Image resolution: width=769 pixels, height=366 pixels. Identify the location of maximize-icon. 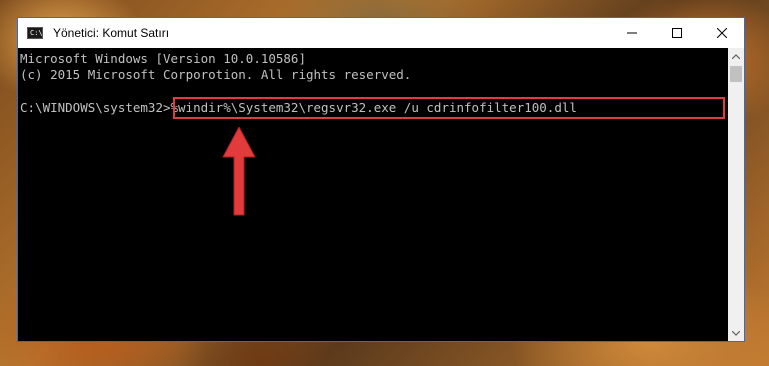
(676, 33).